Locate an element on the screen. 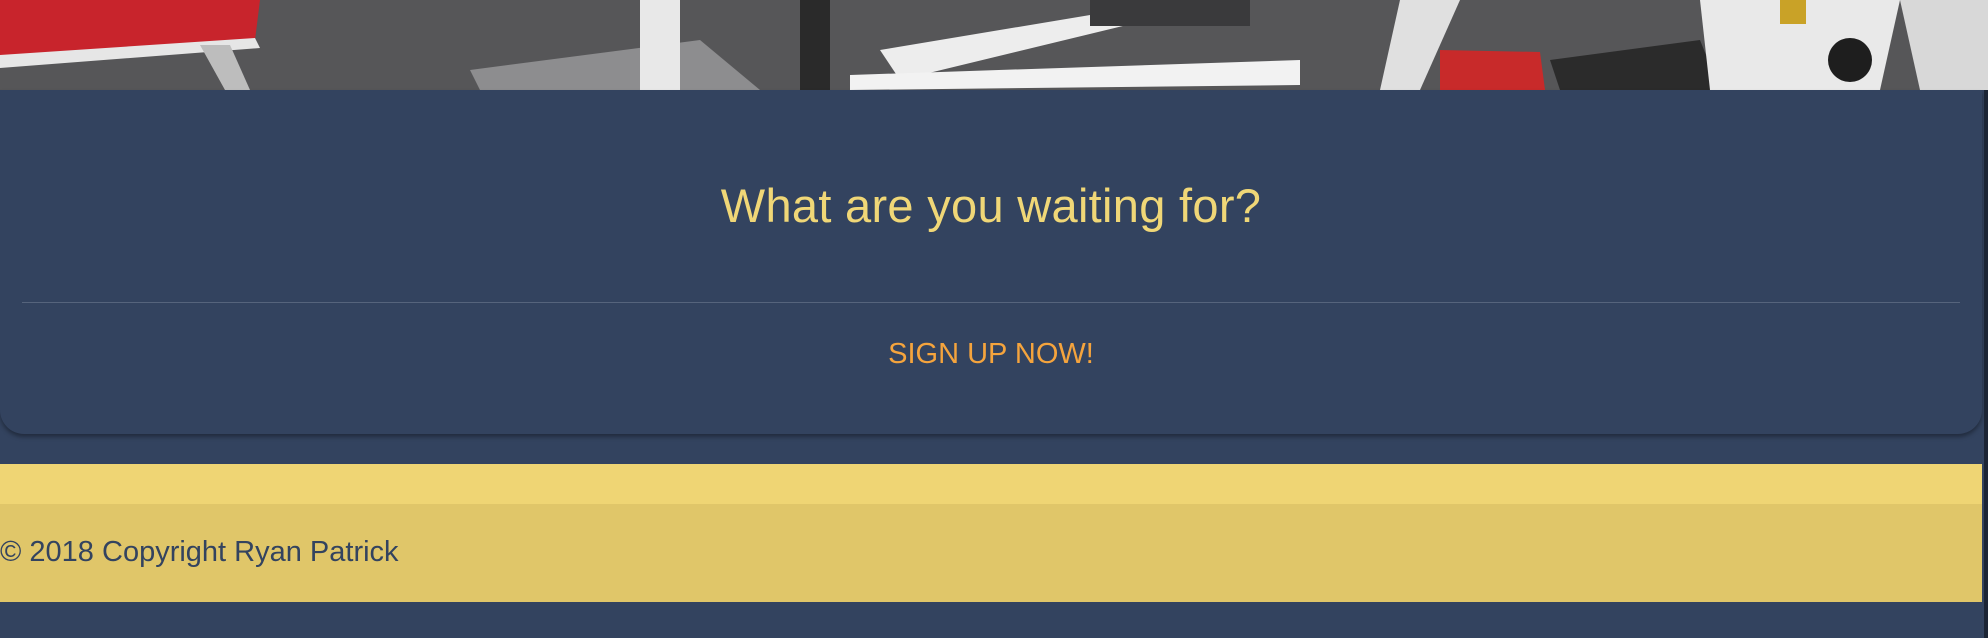 The image size is (1988, 638). footer-accent-band is located at coordinates (991, 484).